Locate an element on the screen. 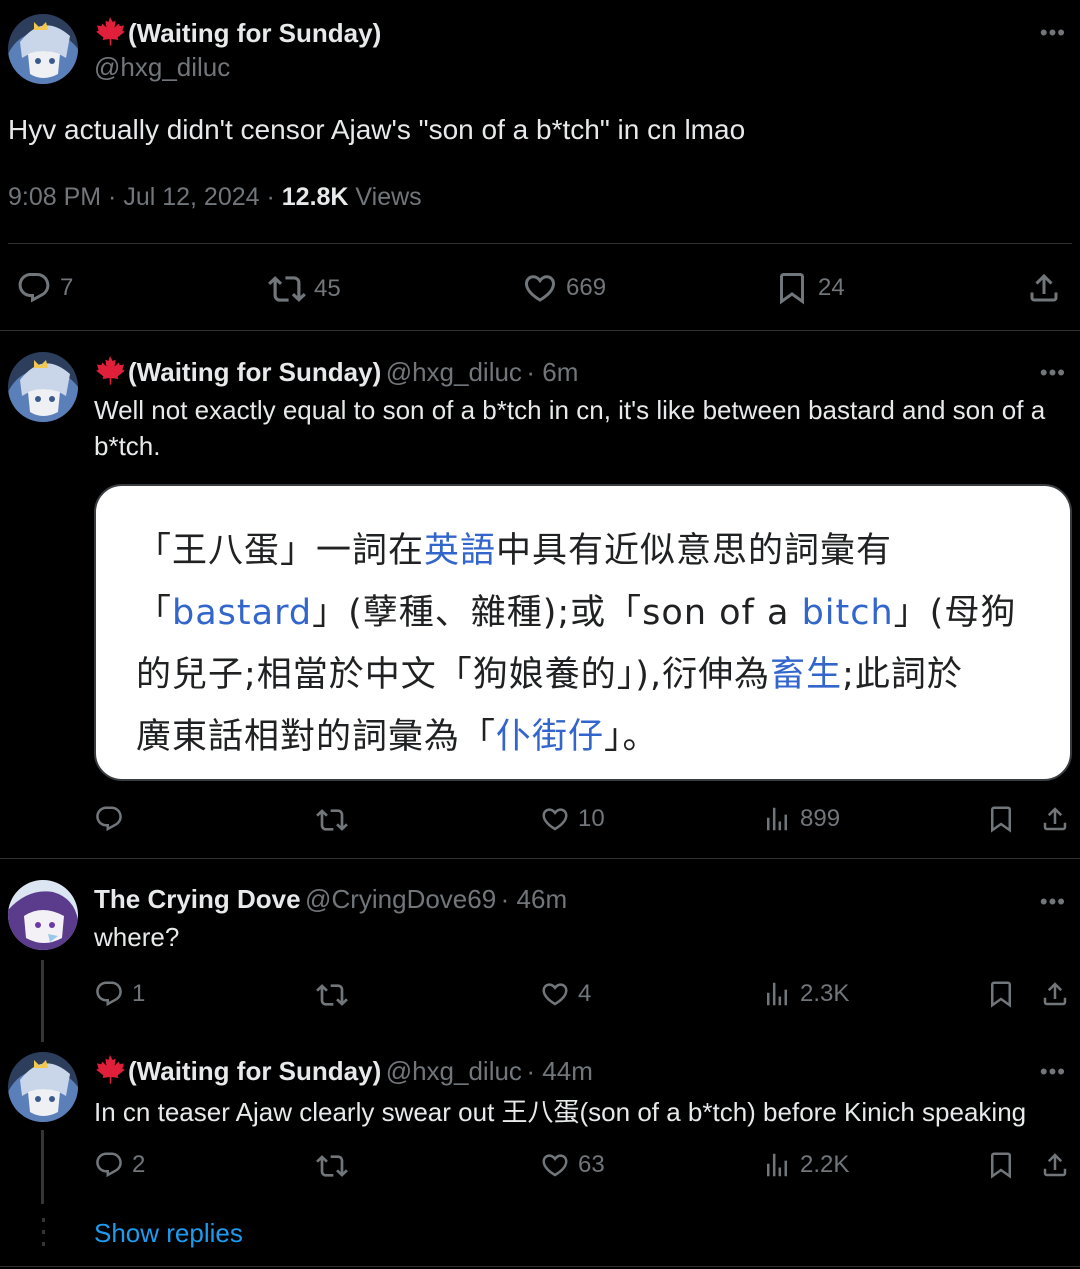 The width and height of the screenshot is (1080, 1269). repost-button: 45 is located at coordinates (304, 289).